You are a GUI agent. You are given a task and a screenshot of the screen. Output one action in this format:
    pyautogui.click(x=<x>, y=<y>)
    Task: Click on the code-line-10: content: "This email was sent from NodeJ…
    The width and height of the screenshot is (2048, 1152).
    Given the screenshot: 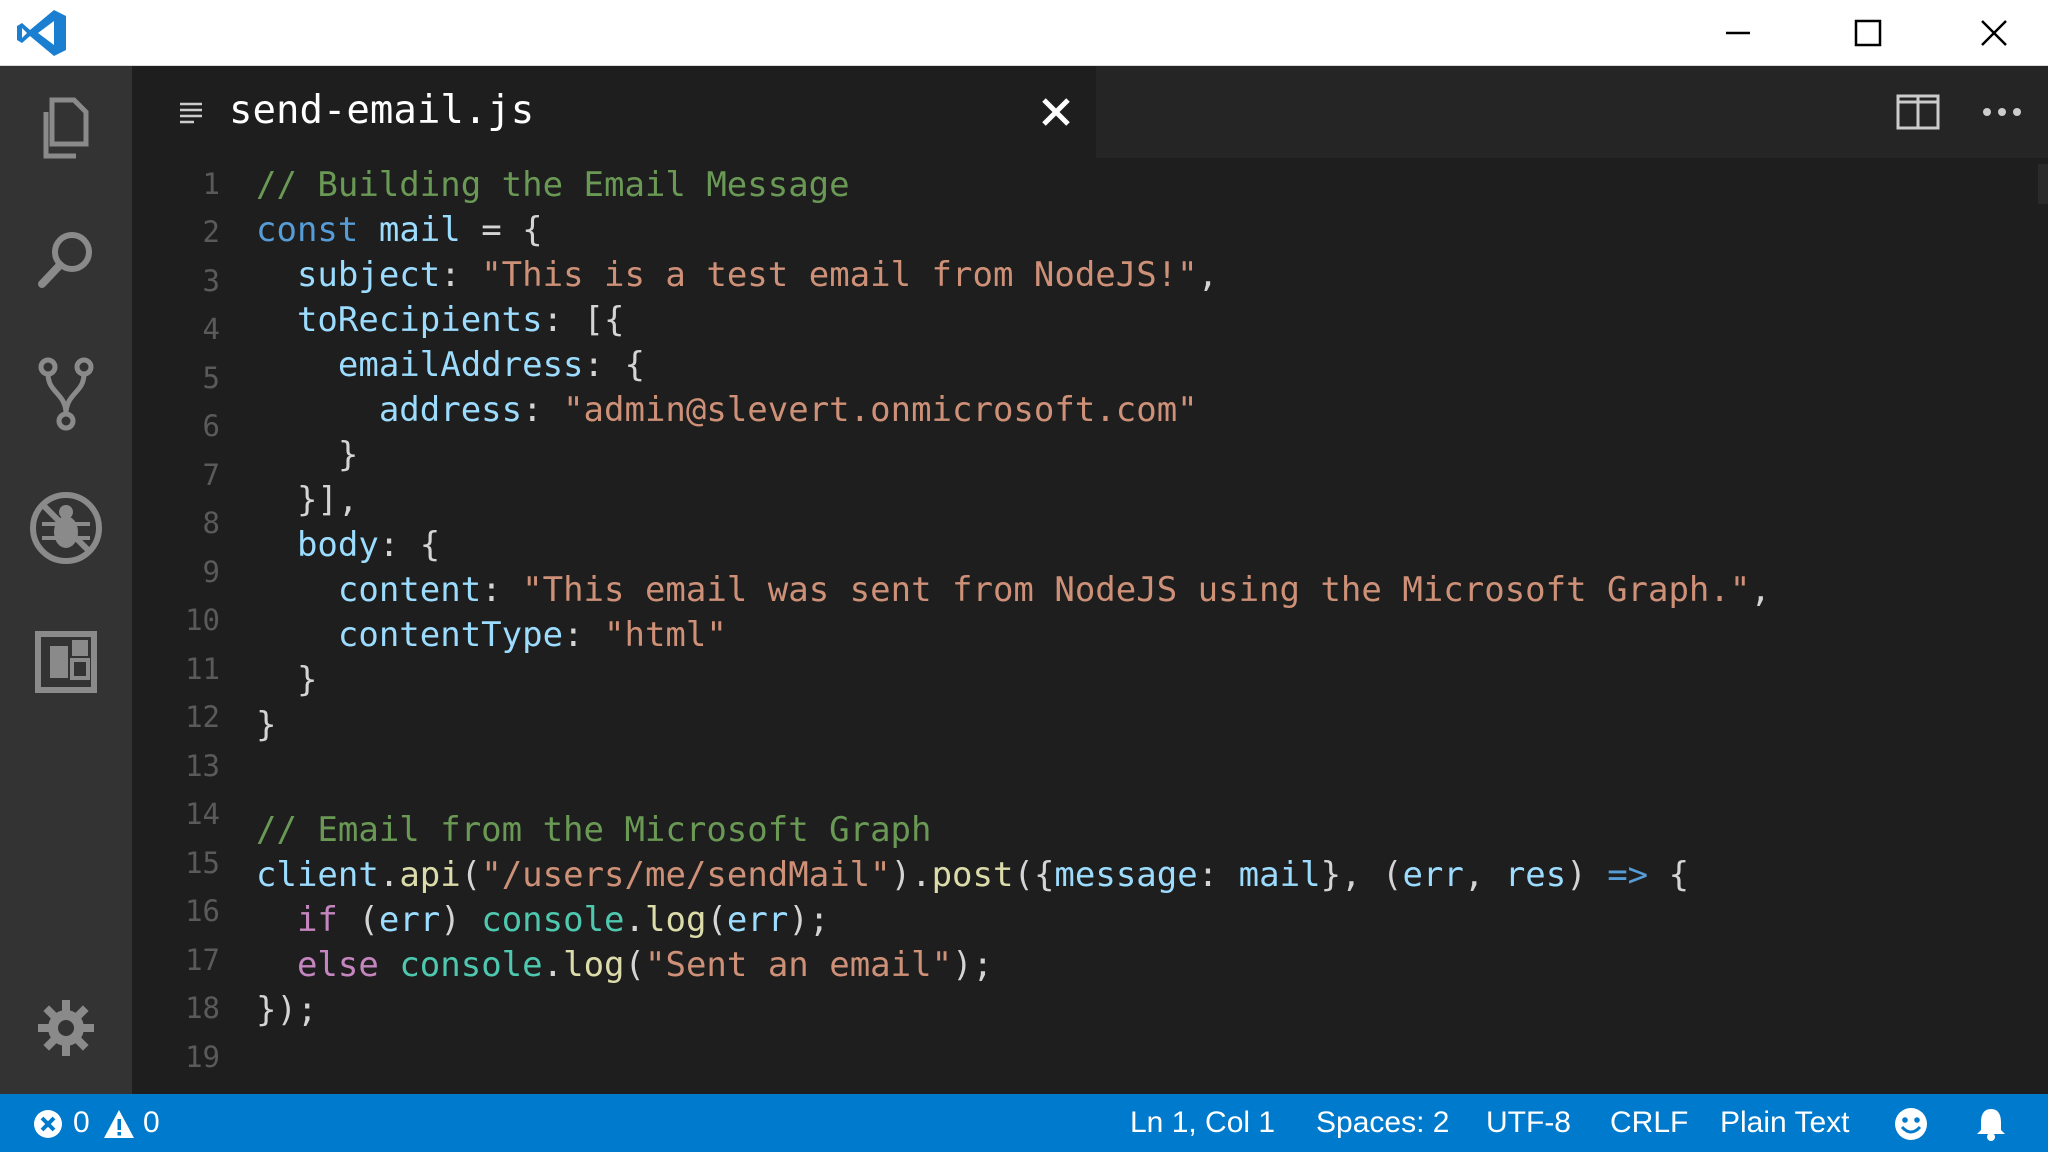 What is the action you would take?
    pyautogui.click(x=1054, y=590)
    